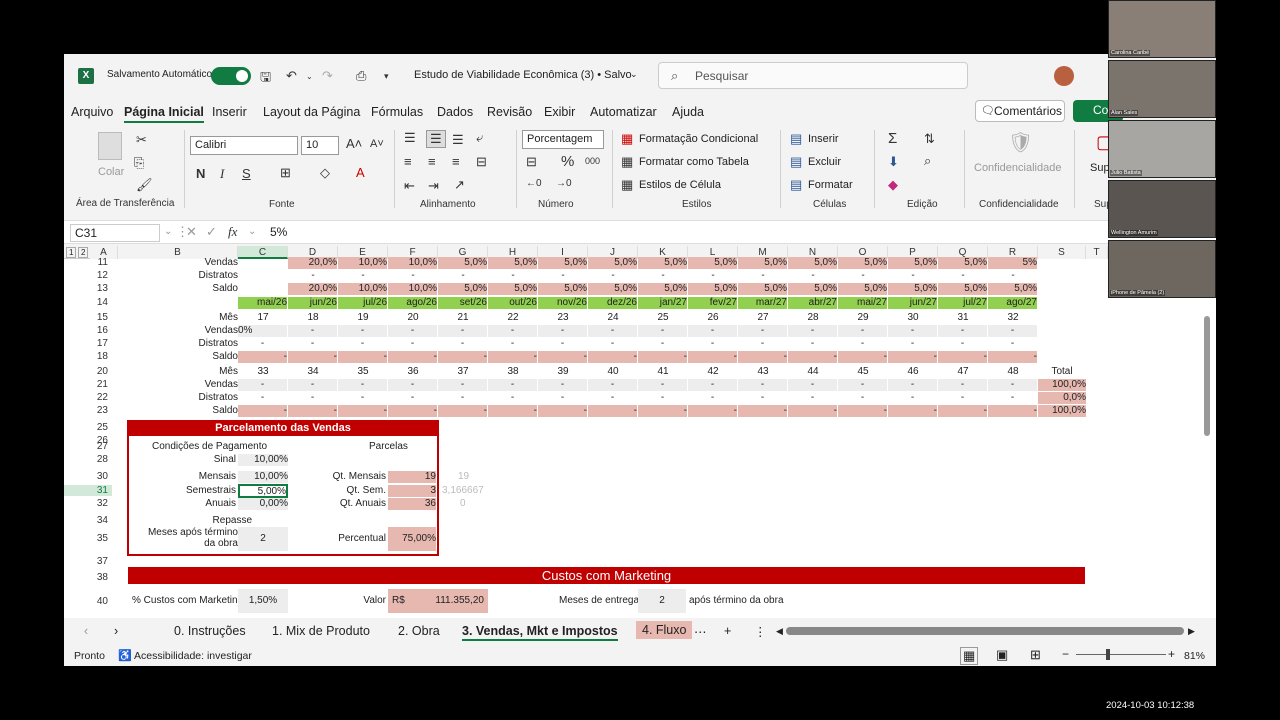  Describe the element at coordinates (88, 503) in the screenshot. I see `row-header: 32` at that location.